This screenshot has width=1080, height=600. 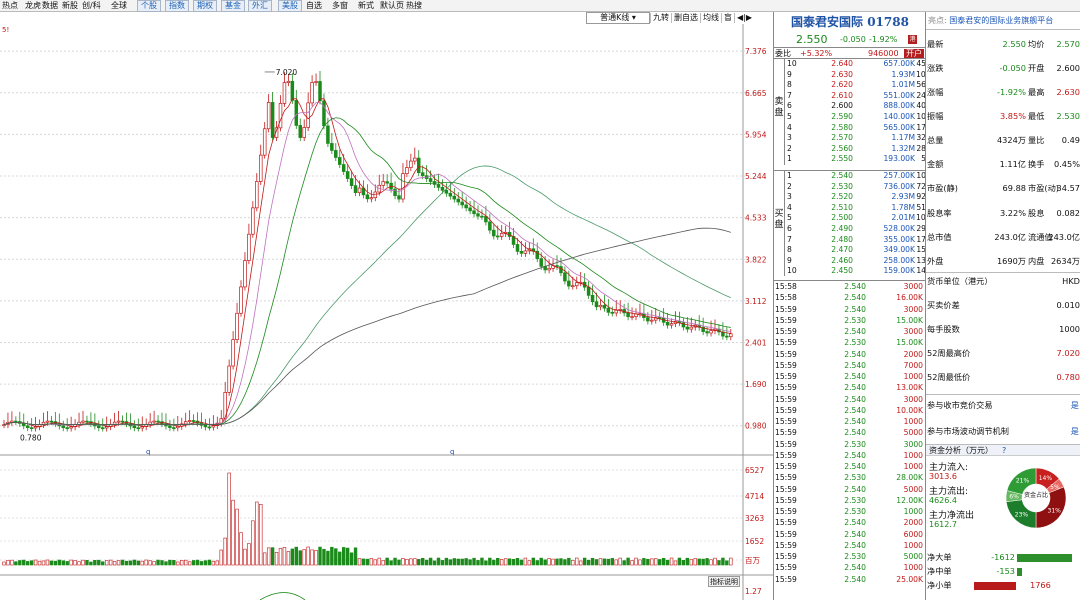 I want to click on indicator-line, so click(x=282, y=596).